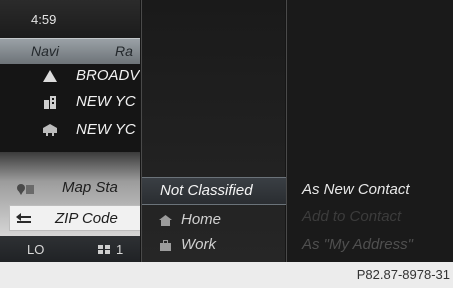 The width and height of the screenshot is (453, 288). I want to click on back-arrow-icon, so click(23, 218).